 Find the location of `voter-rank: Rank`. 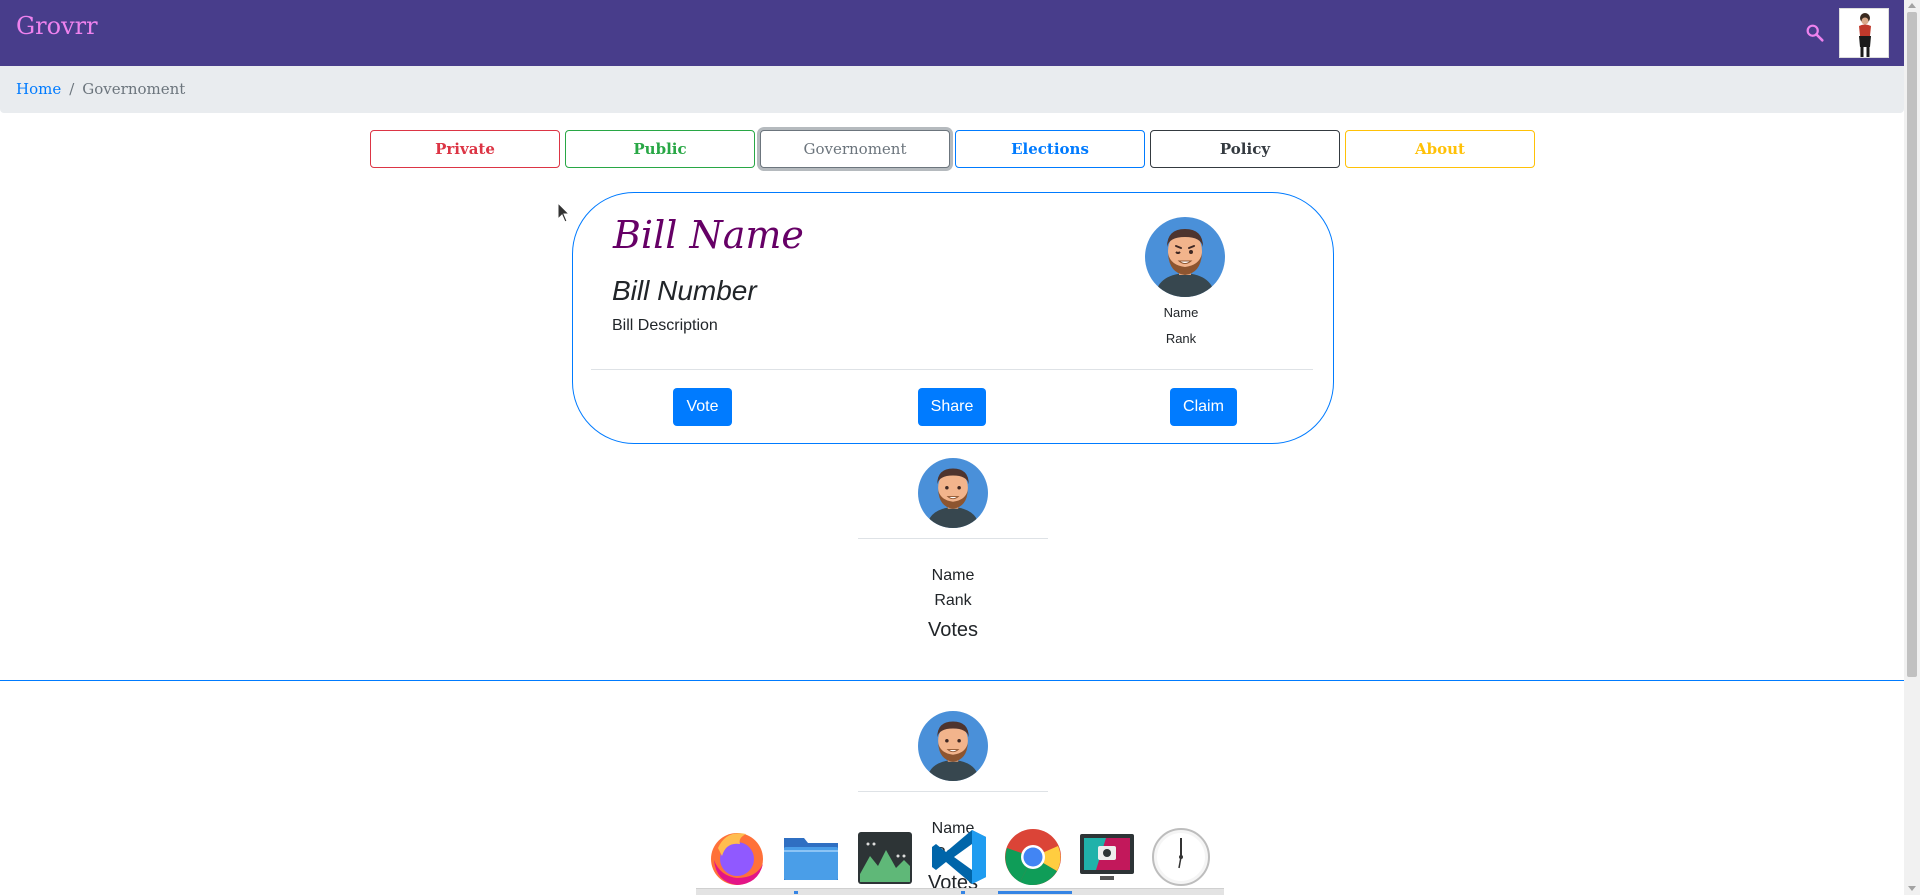

voter-rank: Rank is located at coordinates (953, 600).